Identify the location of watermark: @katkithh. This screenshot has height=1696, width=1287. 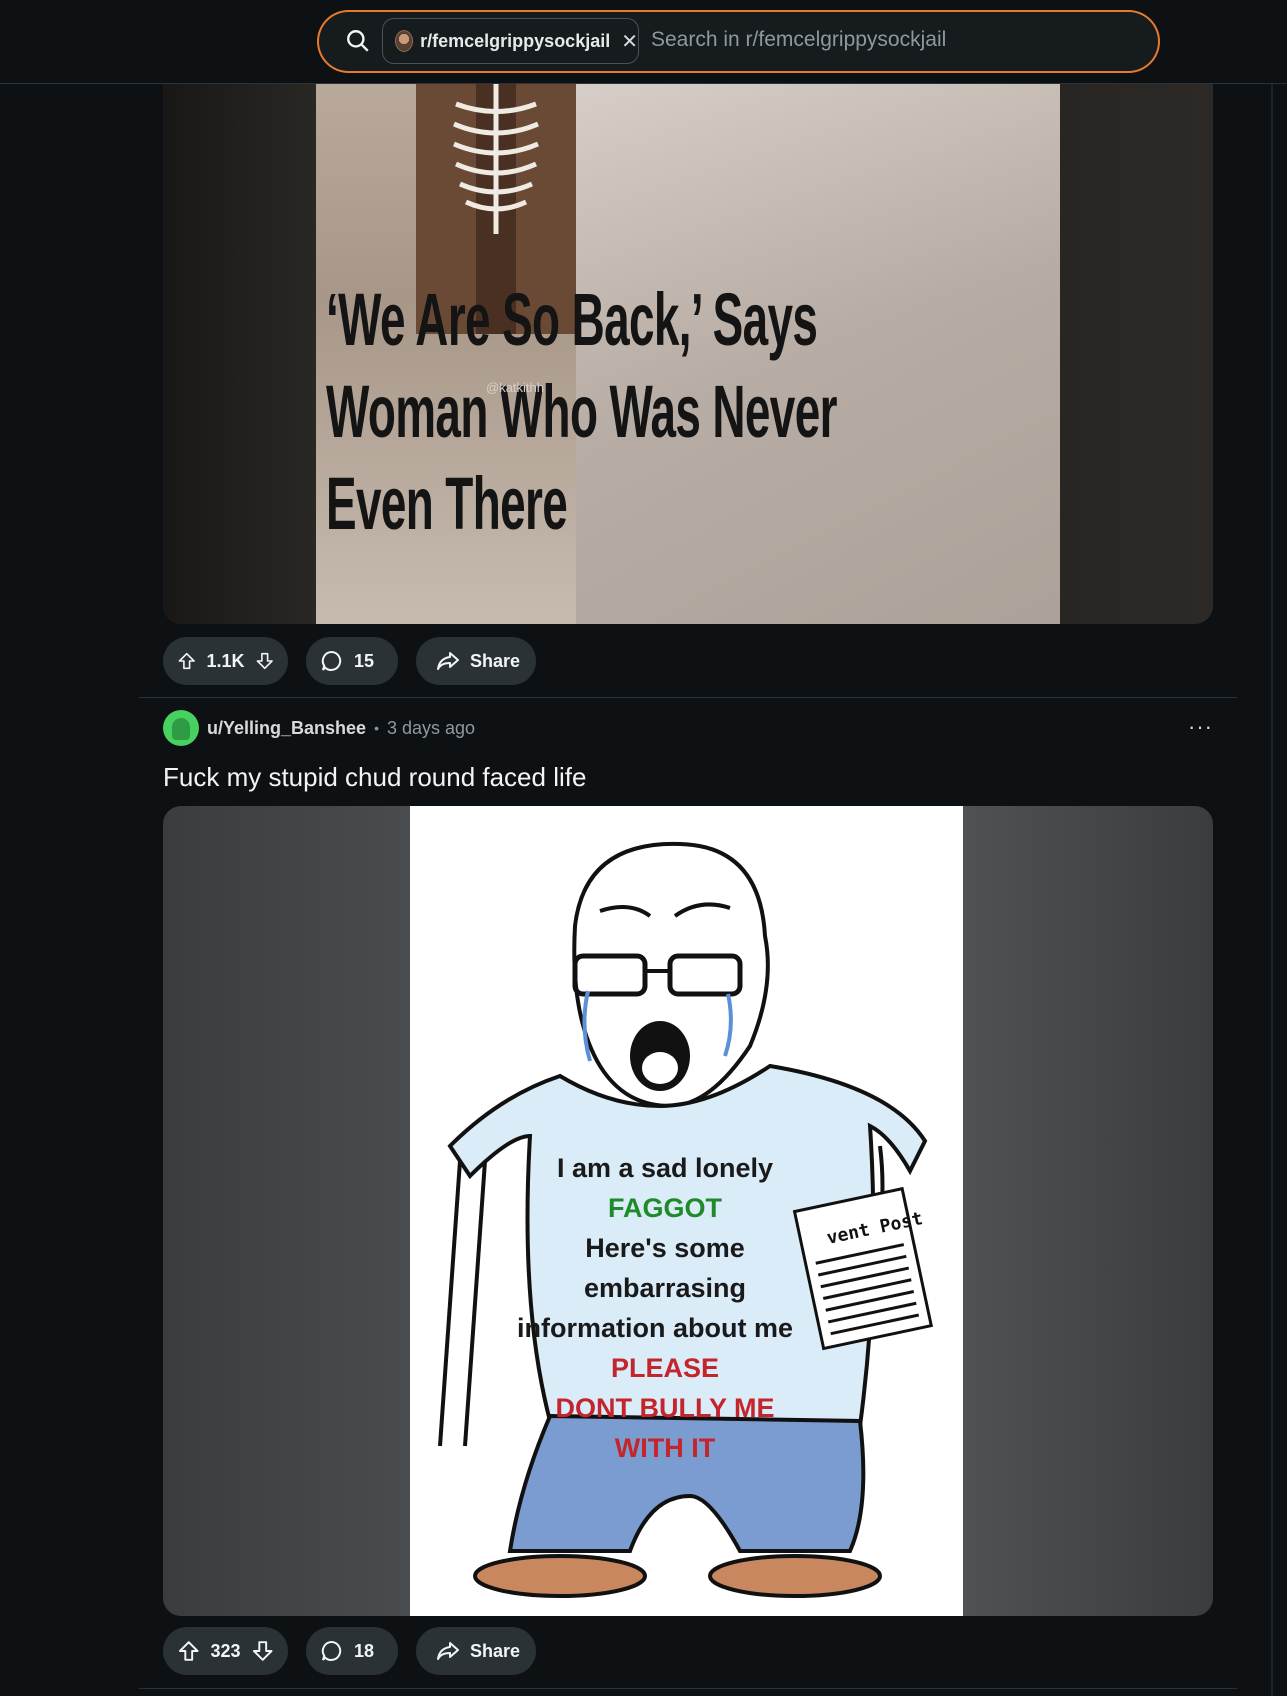
(515, 387).